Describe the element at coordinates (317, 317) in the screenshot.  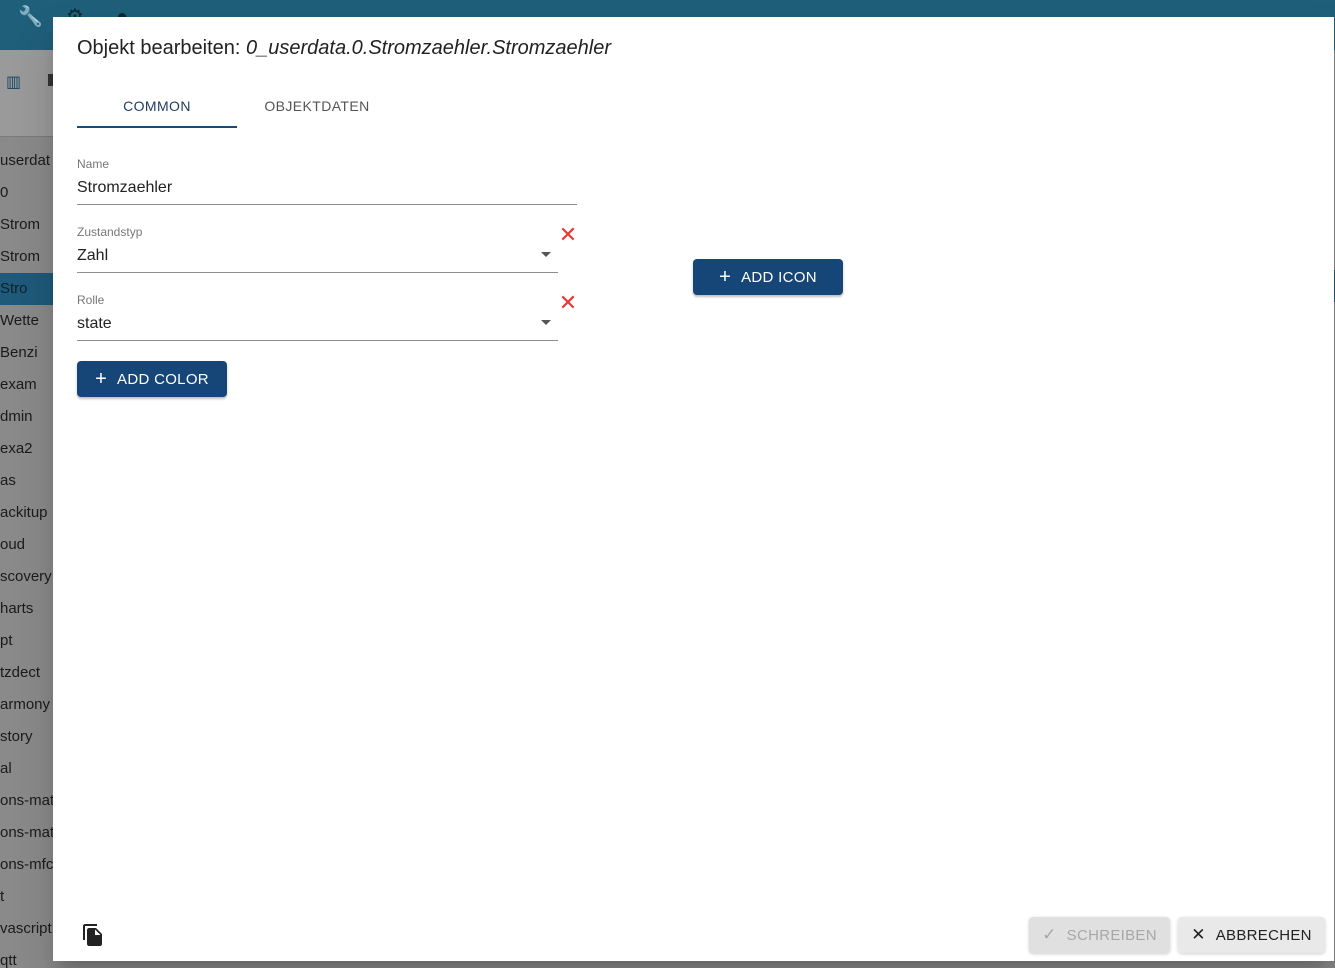
I see `role-select: Rolle state` at that location.